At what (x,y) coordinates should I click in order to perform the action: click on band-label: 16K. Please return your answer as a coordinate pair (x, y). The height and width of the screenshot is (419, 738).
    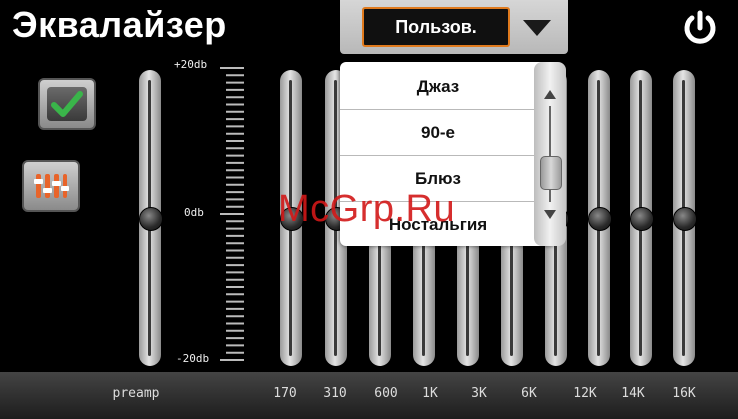
    Looking at the image, I should click on (684, 393).